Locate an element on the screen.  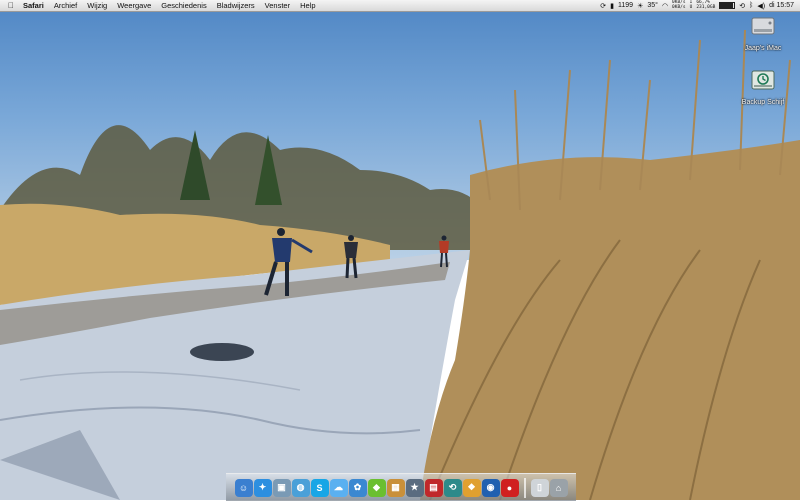
signal-value: 1199 is located at coordinates (626, 5).